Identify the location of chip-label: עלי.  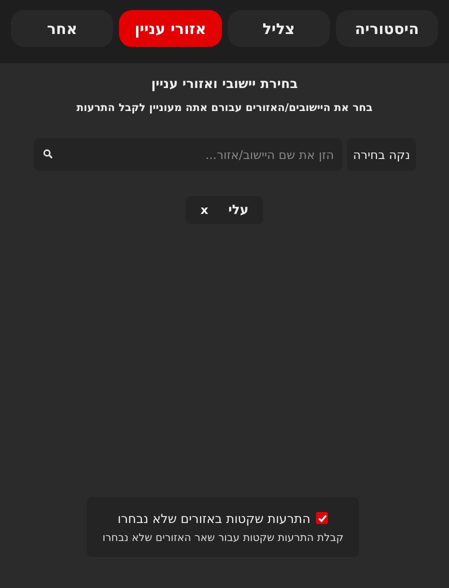
(238, 210).